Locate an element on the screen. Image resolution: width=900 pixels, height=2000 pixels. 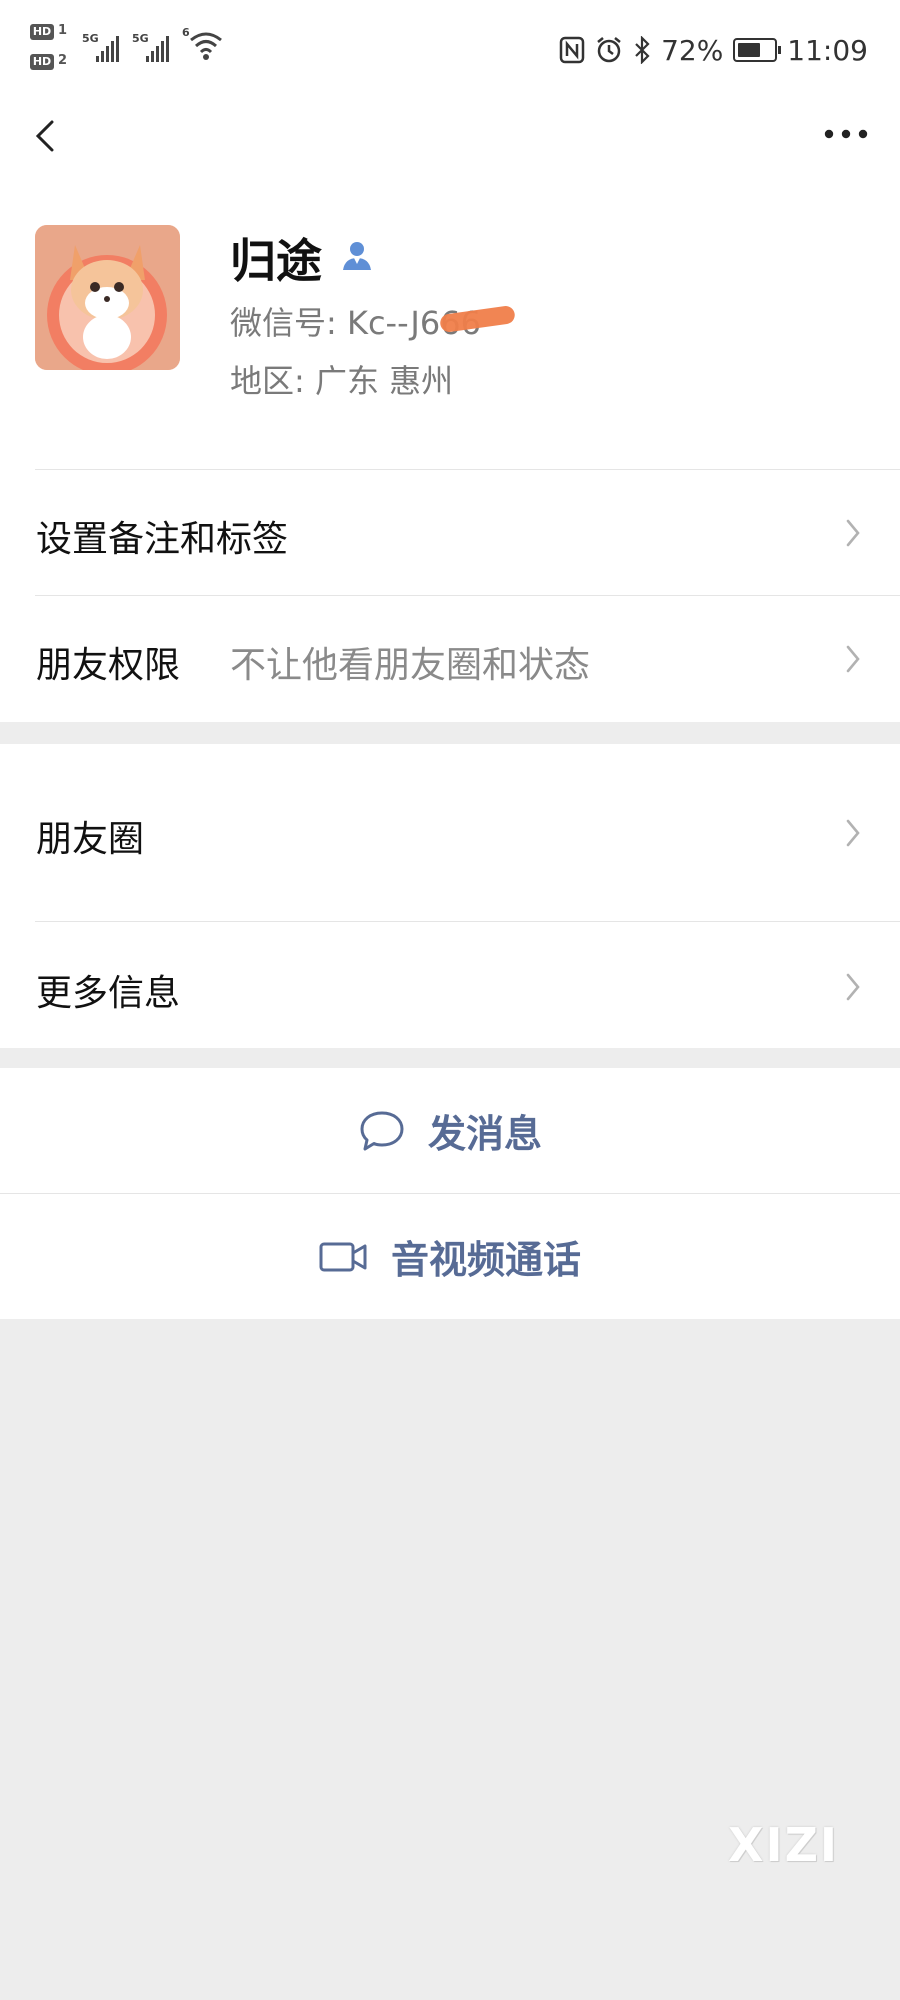
remark-tags-label: 设置备注和标签 is located at coordinates (162, 539).